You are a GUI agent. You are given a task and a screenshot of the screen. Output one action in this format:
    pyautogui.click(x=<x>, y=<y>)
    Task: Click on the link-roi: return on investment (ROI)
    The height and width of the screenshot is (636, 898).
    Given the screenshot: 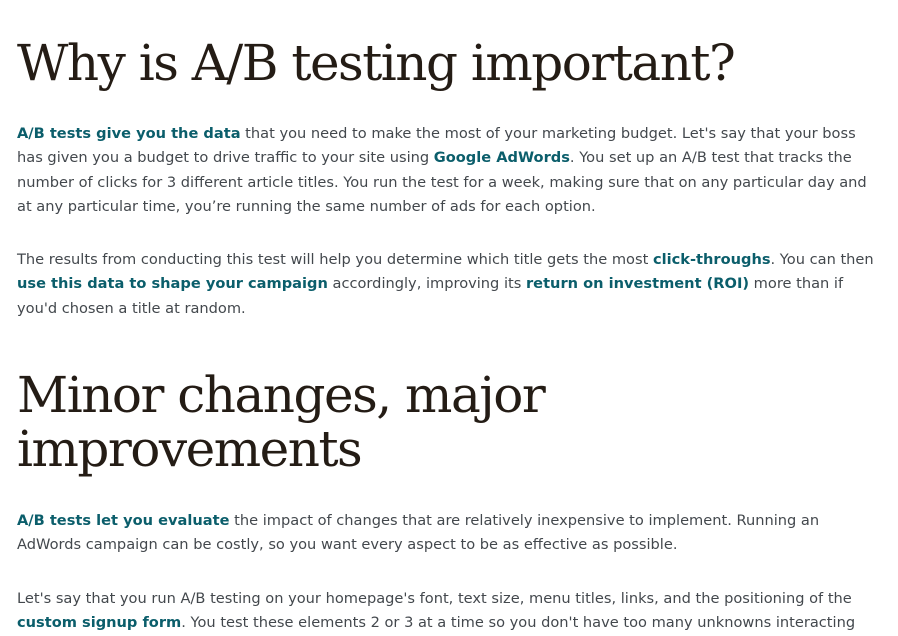 What is the action you would take?
    pyautogui.click(x=637, y=283)
    